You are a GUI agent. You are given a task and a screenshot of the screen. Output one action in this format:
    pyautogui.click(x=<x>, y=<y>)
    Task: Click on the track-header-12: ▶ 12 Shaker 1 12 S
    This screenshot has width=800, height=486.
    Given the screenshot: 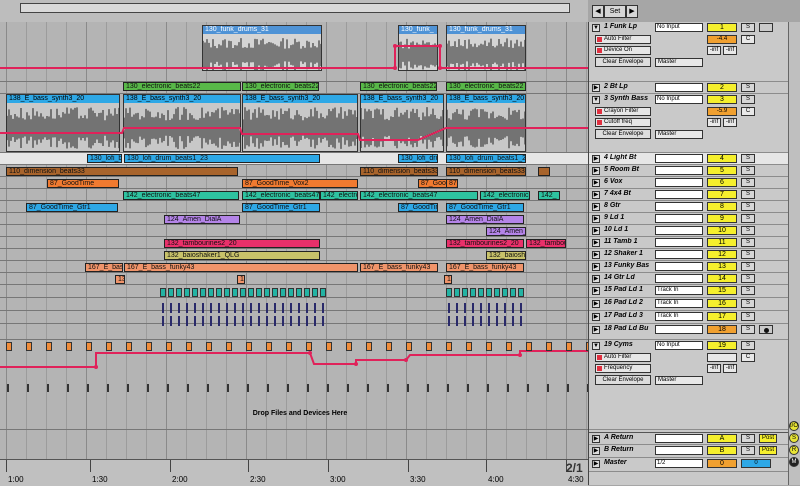 What is the action you would take?
    pyautogui.click(x=689, y=255)
    